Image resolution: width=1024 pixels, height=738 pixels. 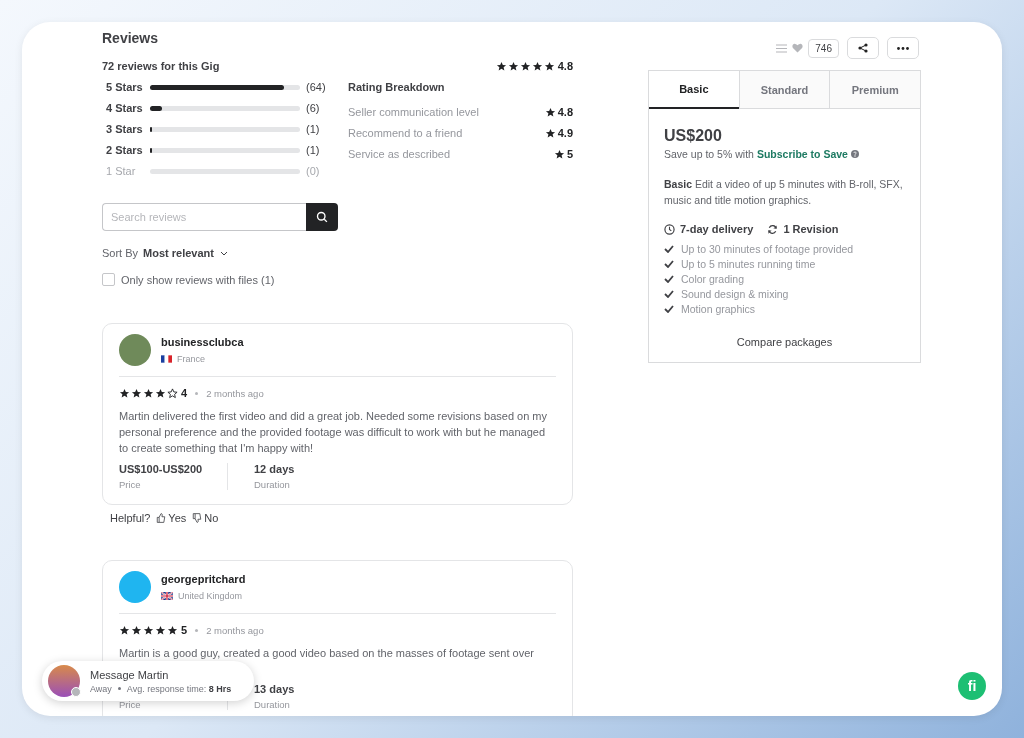 I want to click on more-icon, so click(x=903, y=48).